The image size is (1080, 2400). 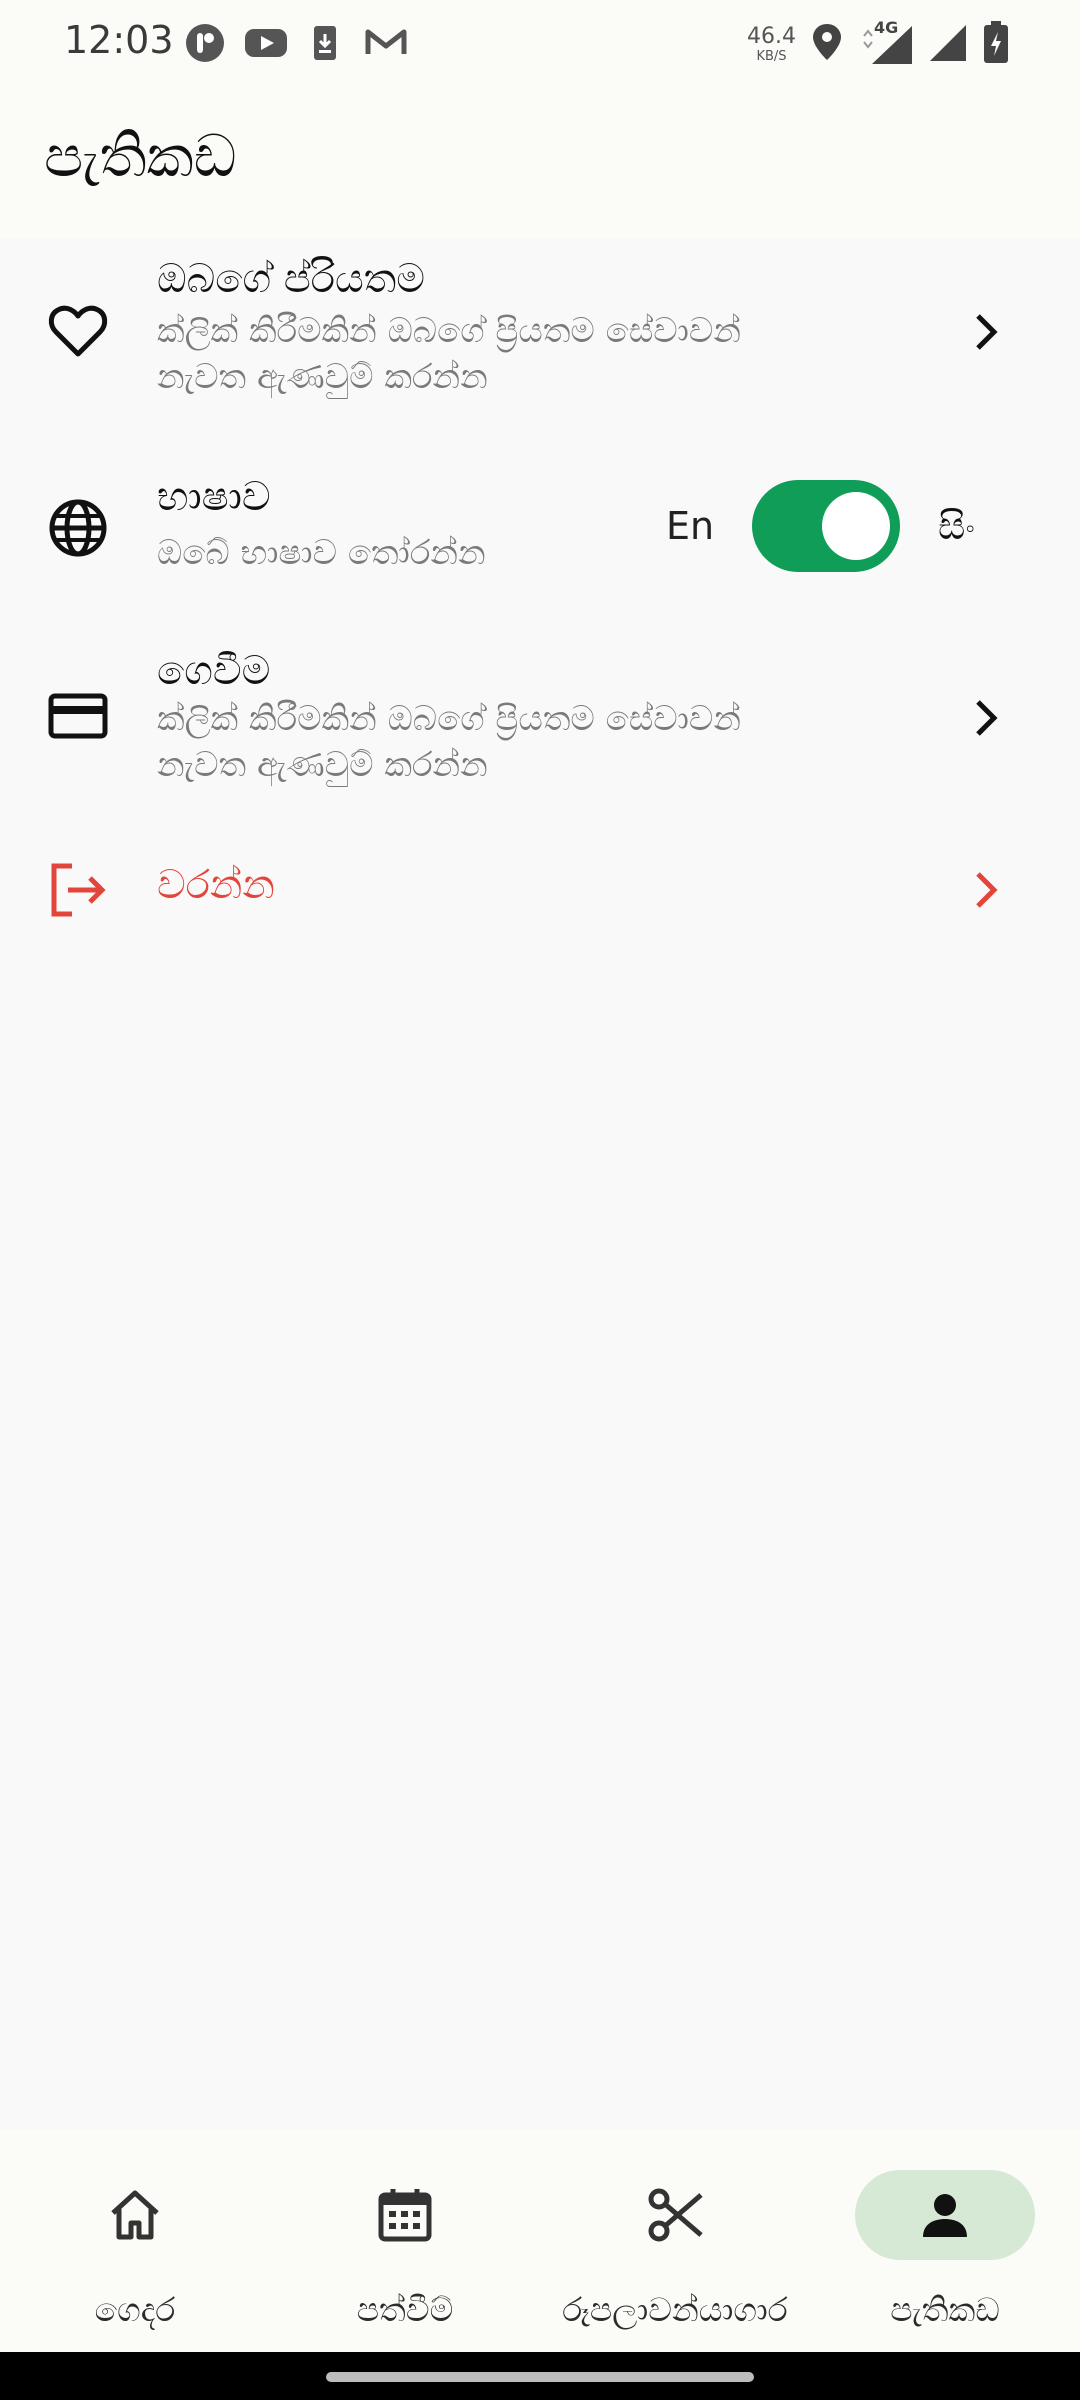 I want to click on app-bar: පැතිකඩ, so click(x=540, y=164).